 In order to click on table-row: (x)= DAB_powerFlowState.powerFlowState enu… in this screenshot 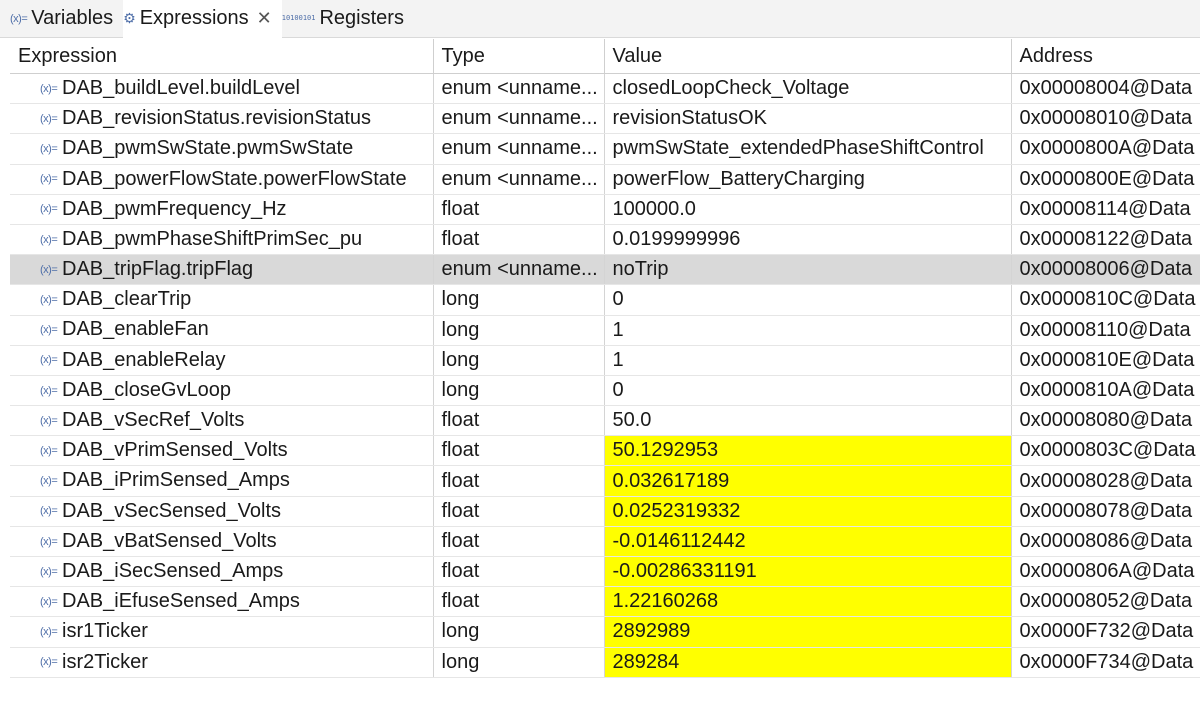, I will do `click(605, 179)`.